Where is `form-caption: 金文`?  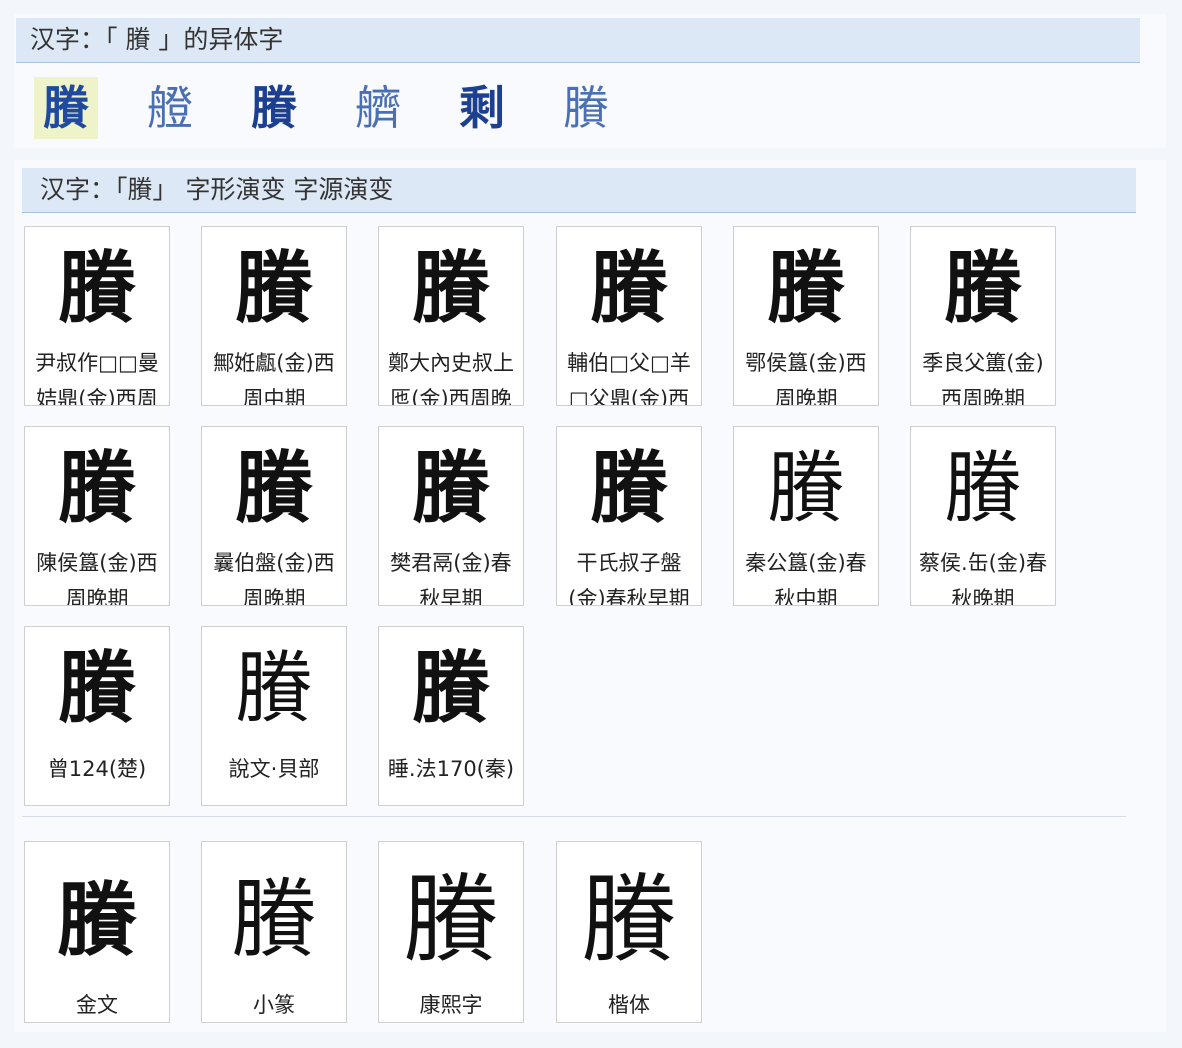
form-caption: 金文 is located at coordinates (97, 1005).